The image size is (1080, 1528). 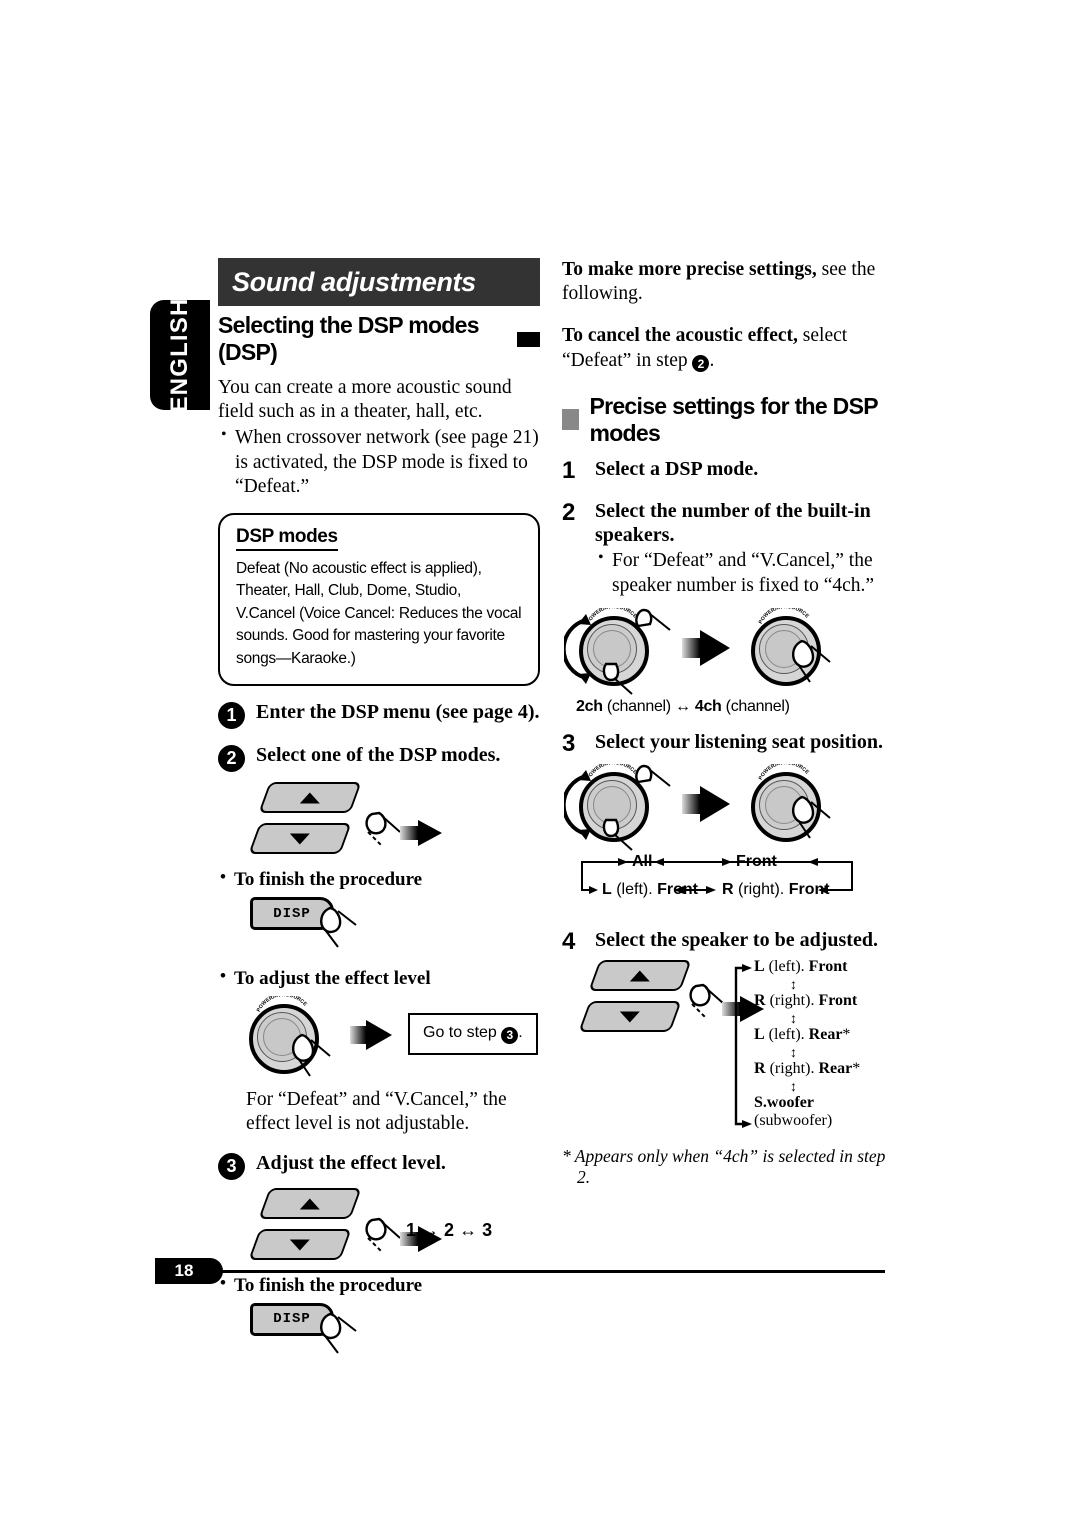 What do you see at coordinates (528, 339) in the screenshot?
I see `black-square-icon` at bounding box center [528, 339].